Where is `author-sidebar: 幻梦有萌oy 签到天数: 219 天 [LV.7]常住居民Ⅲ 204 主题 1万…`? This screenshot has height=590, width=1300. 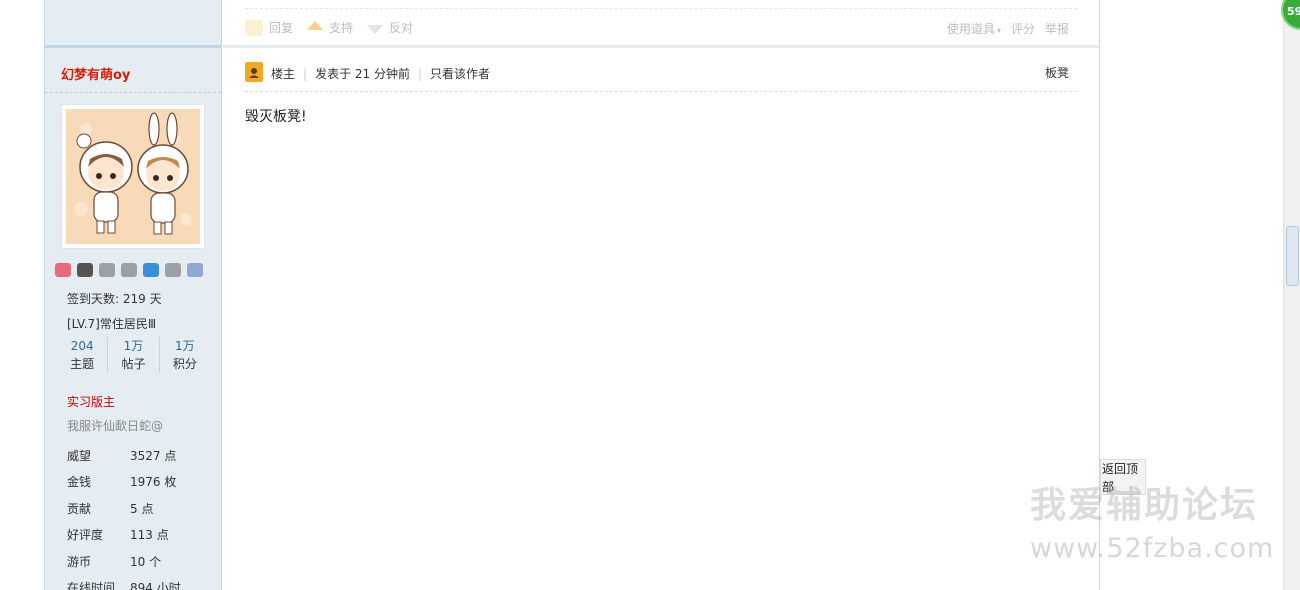
author-sidebar: 幻梦有萌oy 签到天数: 219 天 [LV.7]常住居民Ⅲ 204 主题 1万… is located at coordinates (133, 295).